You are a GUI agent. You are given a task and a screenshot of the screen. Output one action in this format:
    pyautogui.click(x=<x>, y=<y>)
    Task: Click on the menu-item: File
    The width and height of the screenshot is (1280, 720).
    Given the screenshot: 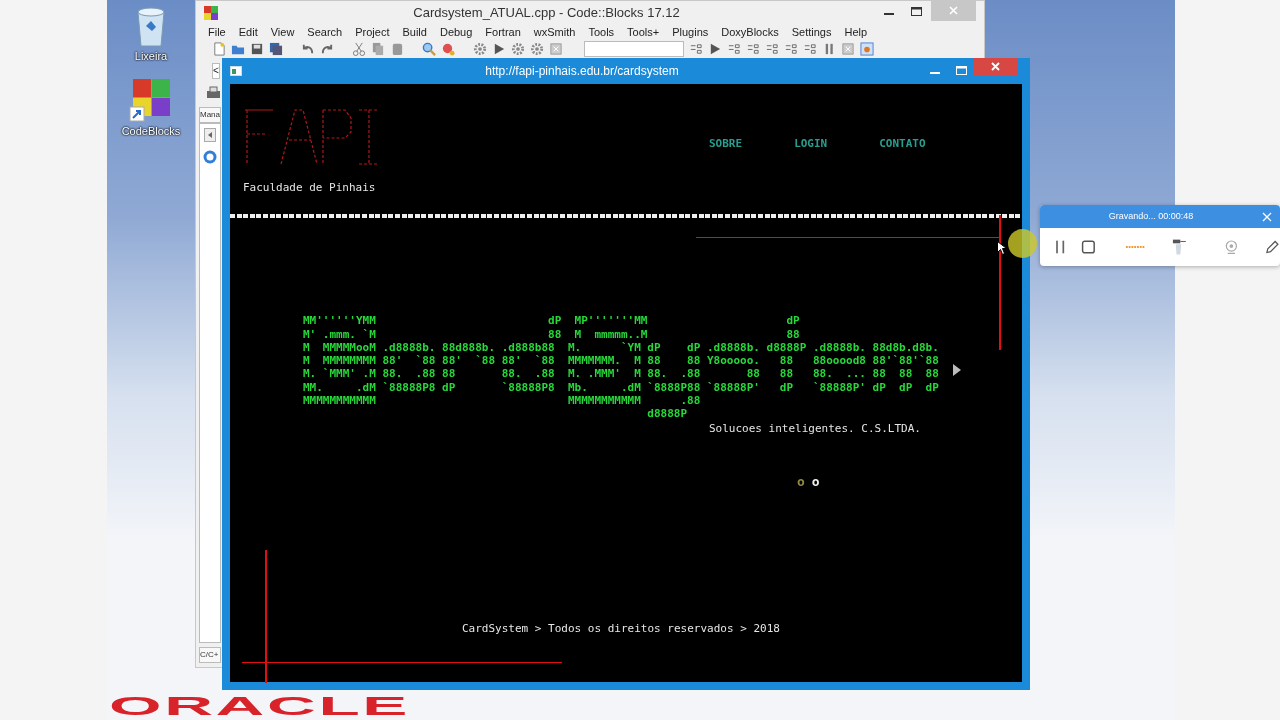 What is the action you would take?
    pyautogui.click(x=217, y=32)
    